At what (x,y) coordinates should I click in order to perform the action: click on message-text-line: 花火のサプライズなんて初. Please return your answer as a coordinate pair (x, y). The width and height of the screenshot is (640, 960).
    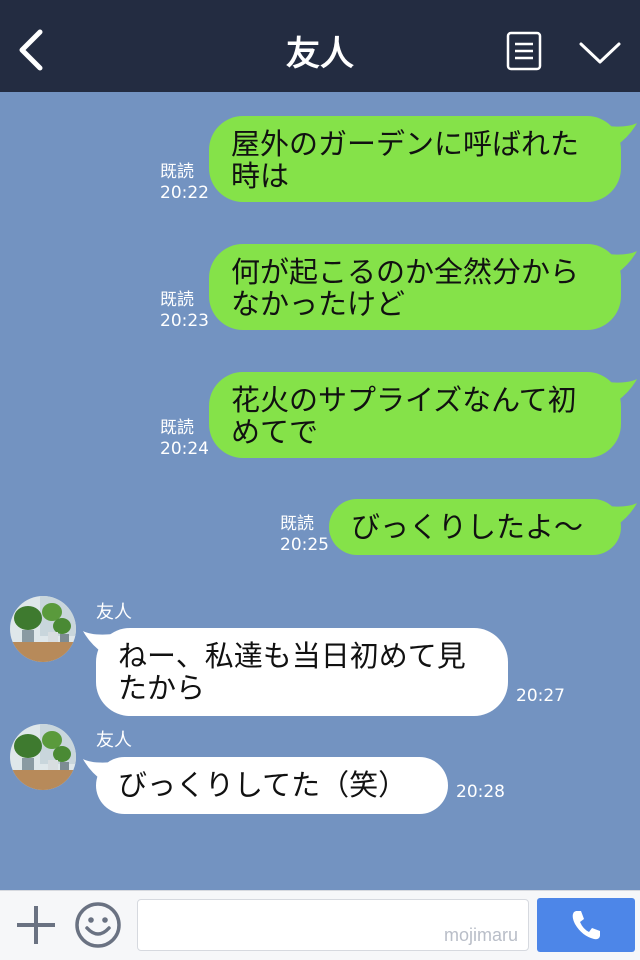
    Looking at the image, I should click on (404, 400).